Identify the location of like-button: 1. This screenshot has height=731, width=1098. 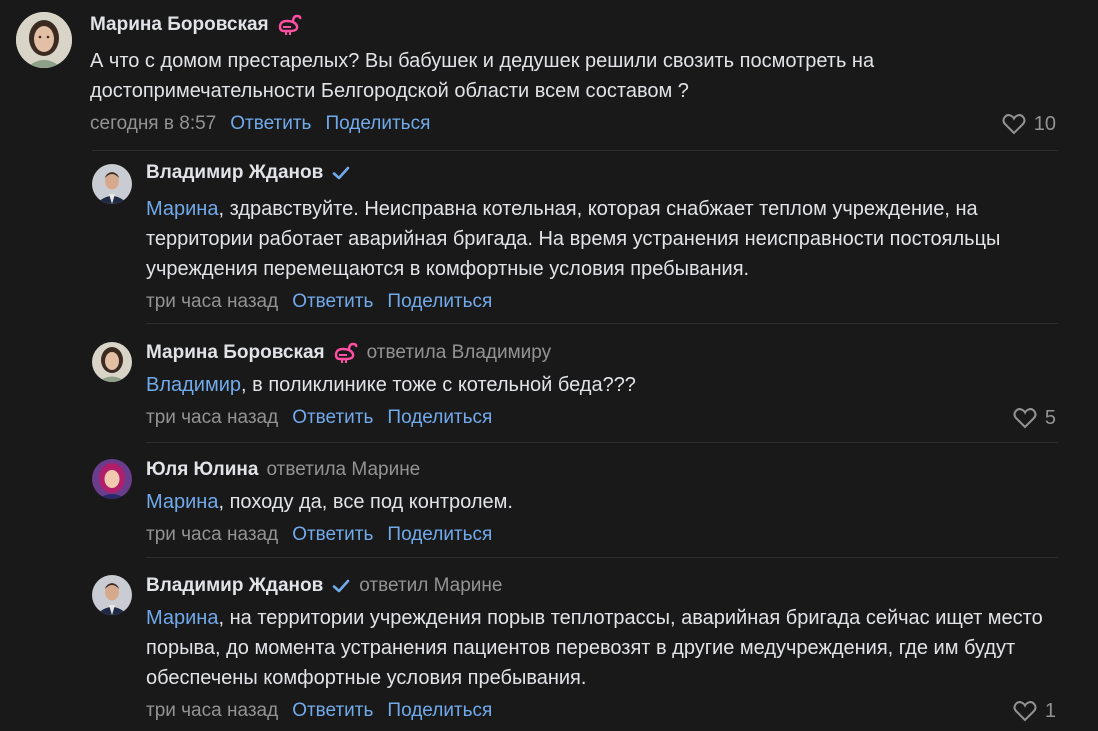
(1034, 711).